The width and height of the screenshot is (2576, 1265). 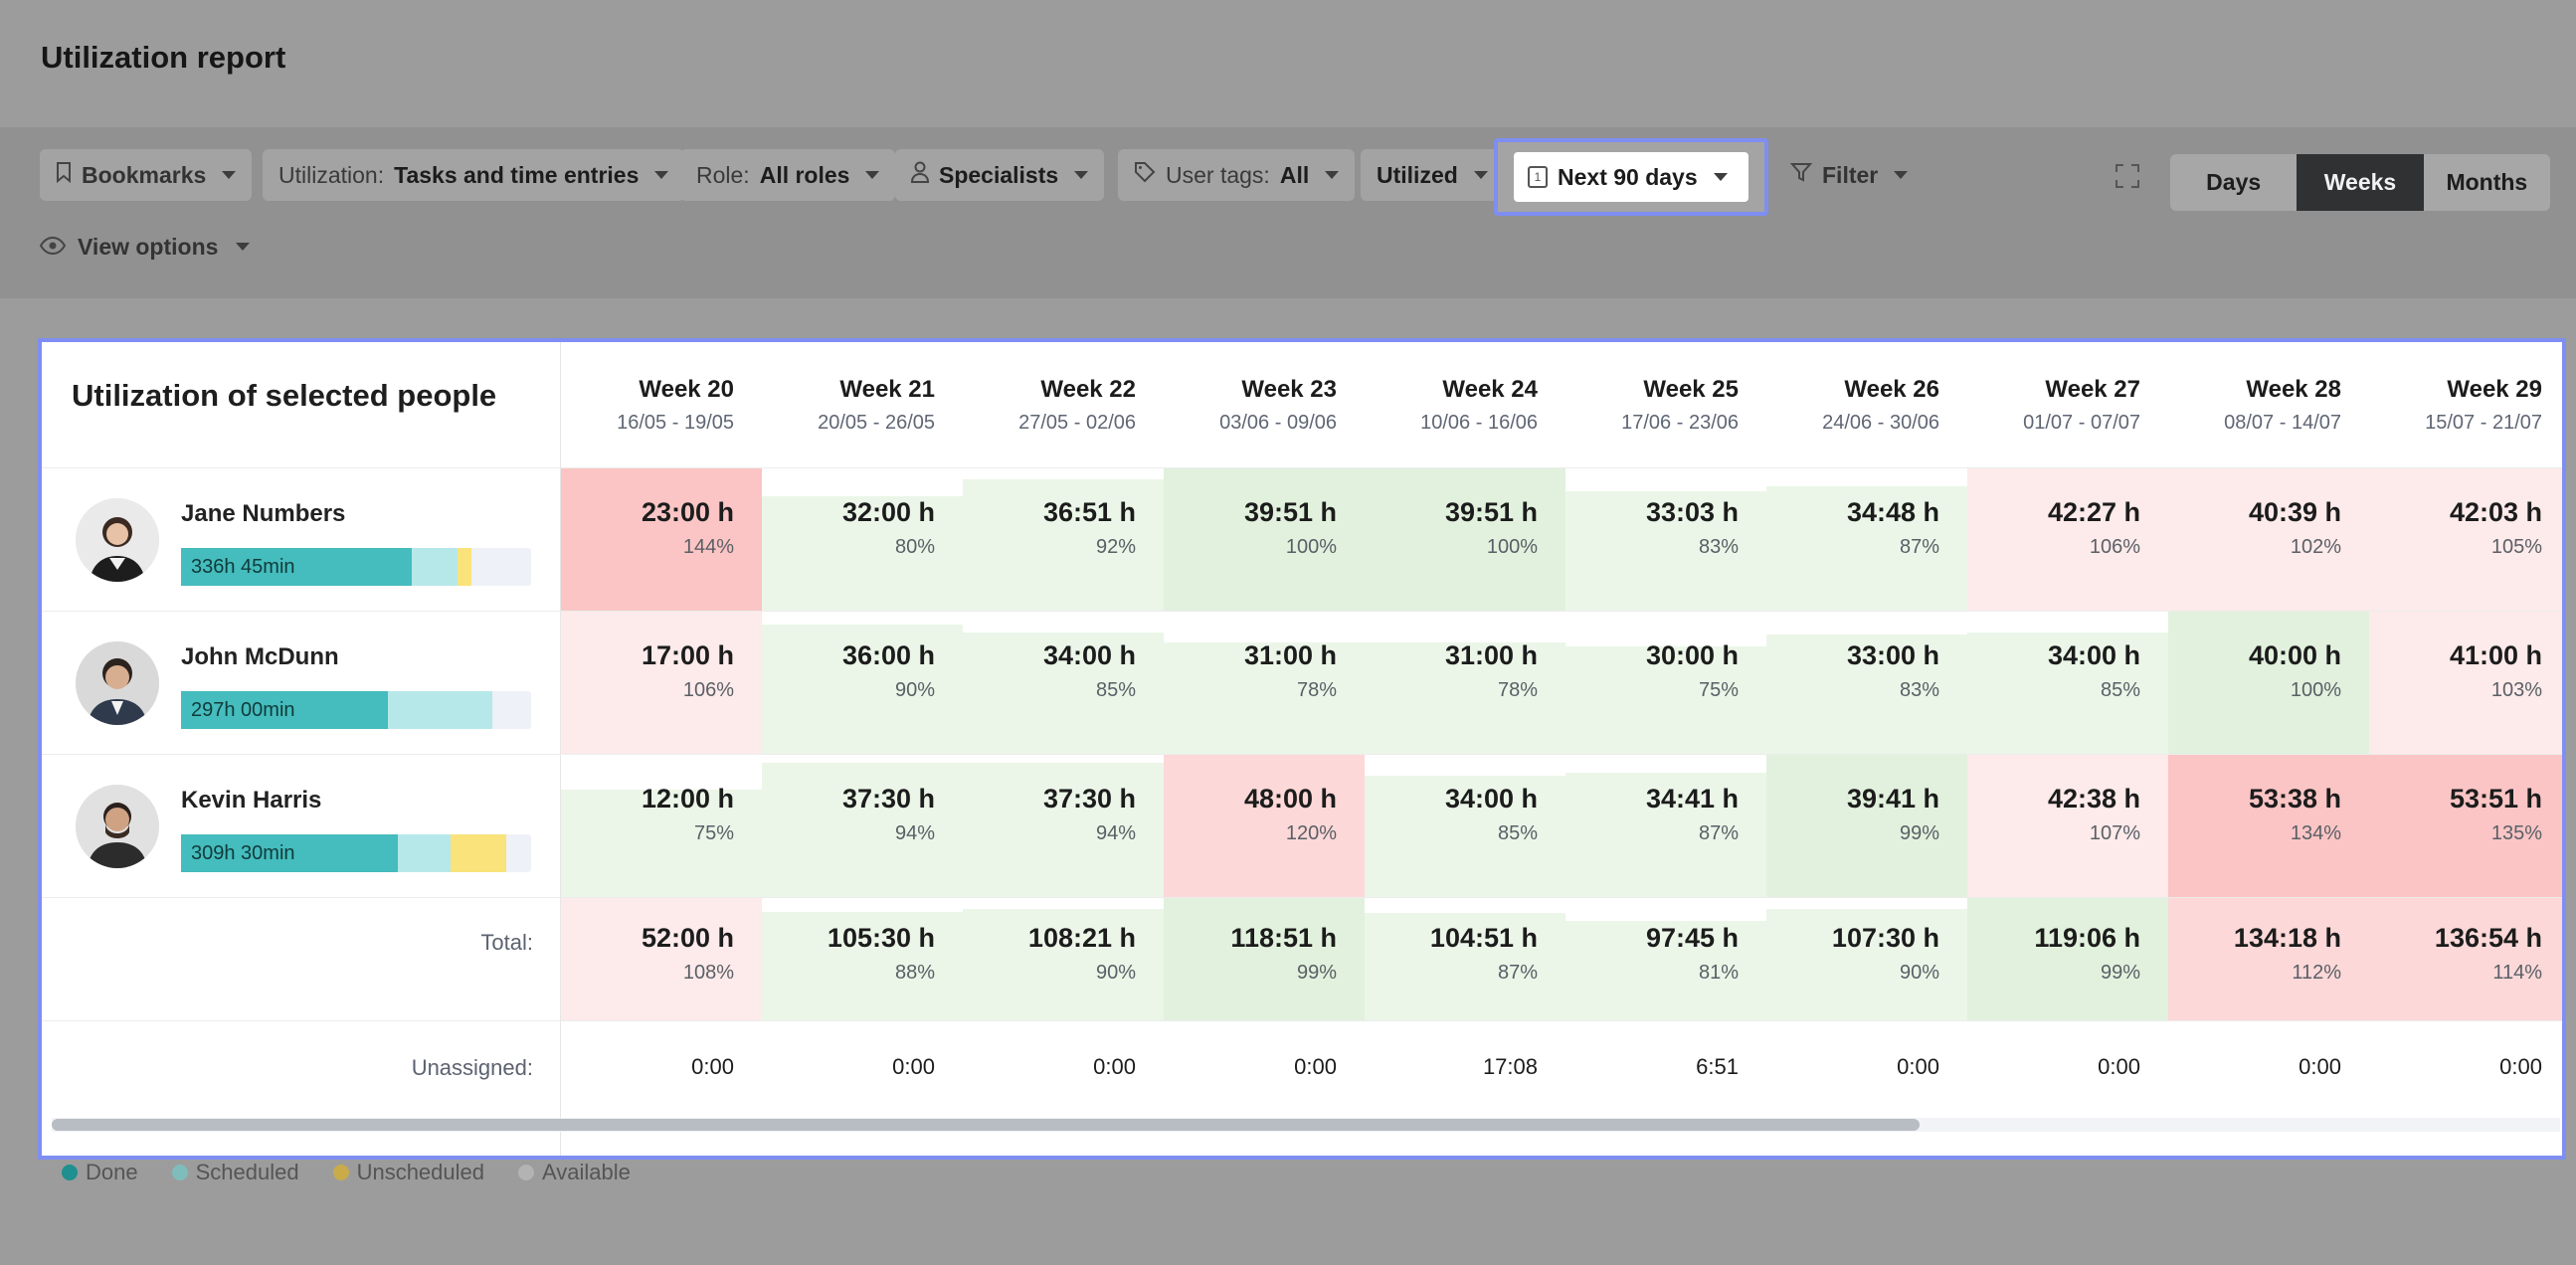 I want to click on period-weeks-button: Weeks, so click(x=2360, y=182).